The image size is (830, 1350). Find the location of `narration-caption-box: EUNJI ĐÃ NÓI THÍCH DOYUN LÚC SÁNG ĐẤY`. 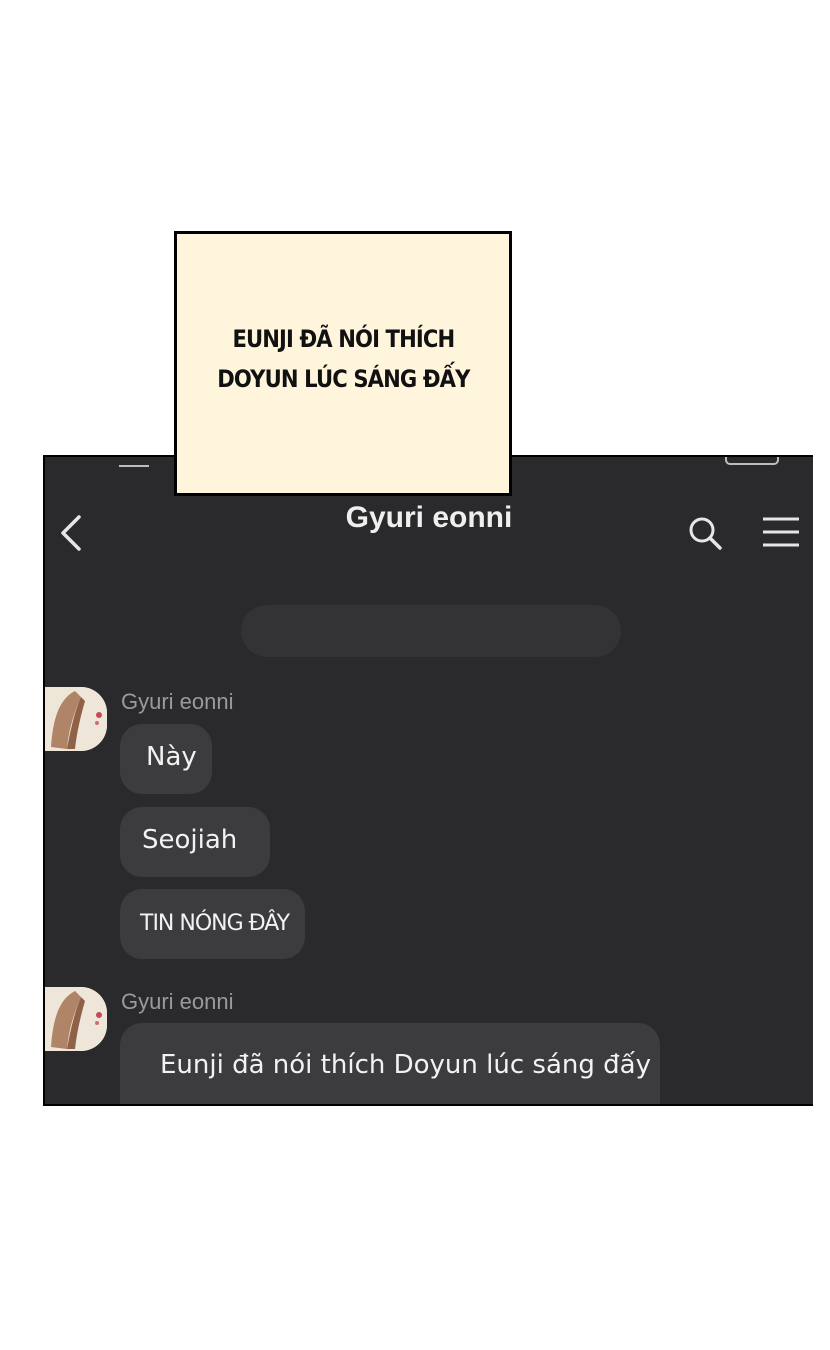

narration-caption-box: EUNJI ĐÃ NÓI THÍCH DOYUN LÚC SÁNG ĐẤY is located at coordinates (343, 363).